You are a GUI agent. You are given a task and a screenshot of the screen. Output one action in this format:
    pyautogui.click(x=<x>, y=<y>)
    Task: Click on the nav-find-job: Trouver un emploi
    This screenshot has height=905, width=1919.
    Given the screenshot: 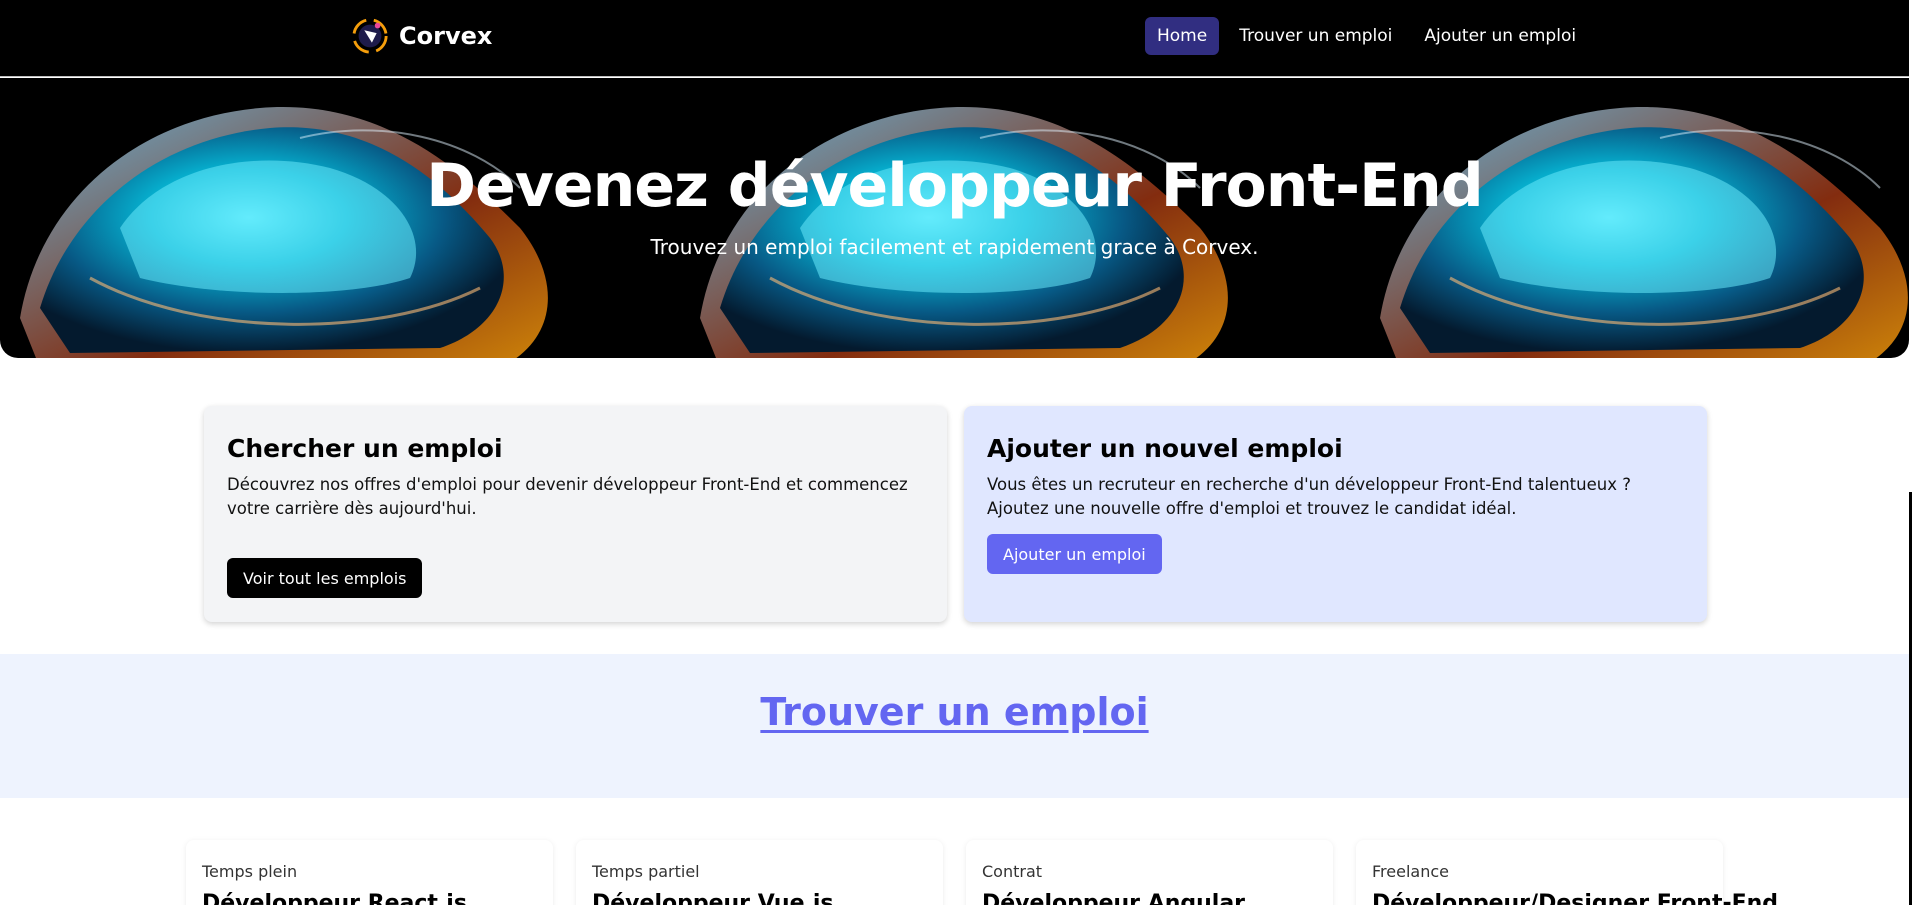 What is the action you would take?
    pyautogui.click(x=1315, y=36)
    